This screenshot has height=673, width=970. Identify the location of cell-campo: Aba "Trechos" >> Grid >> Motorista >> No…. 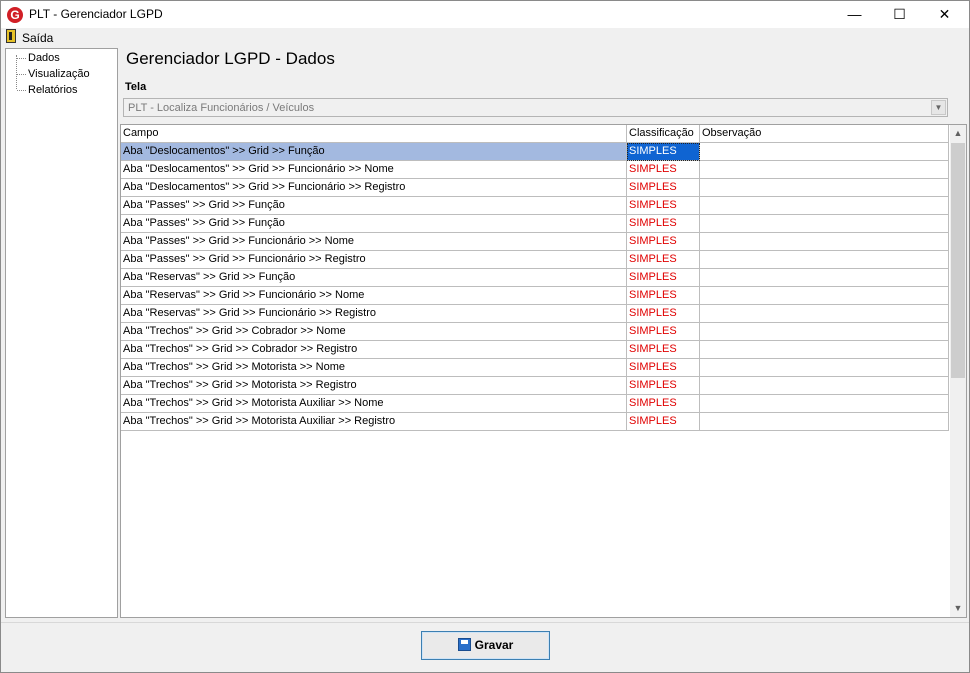
(374, 368).